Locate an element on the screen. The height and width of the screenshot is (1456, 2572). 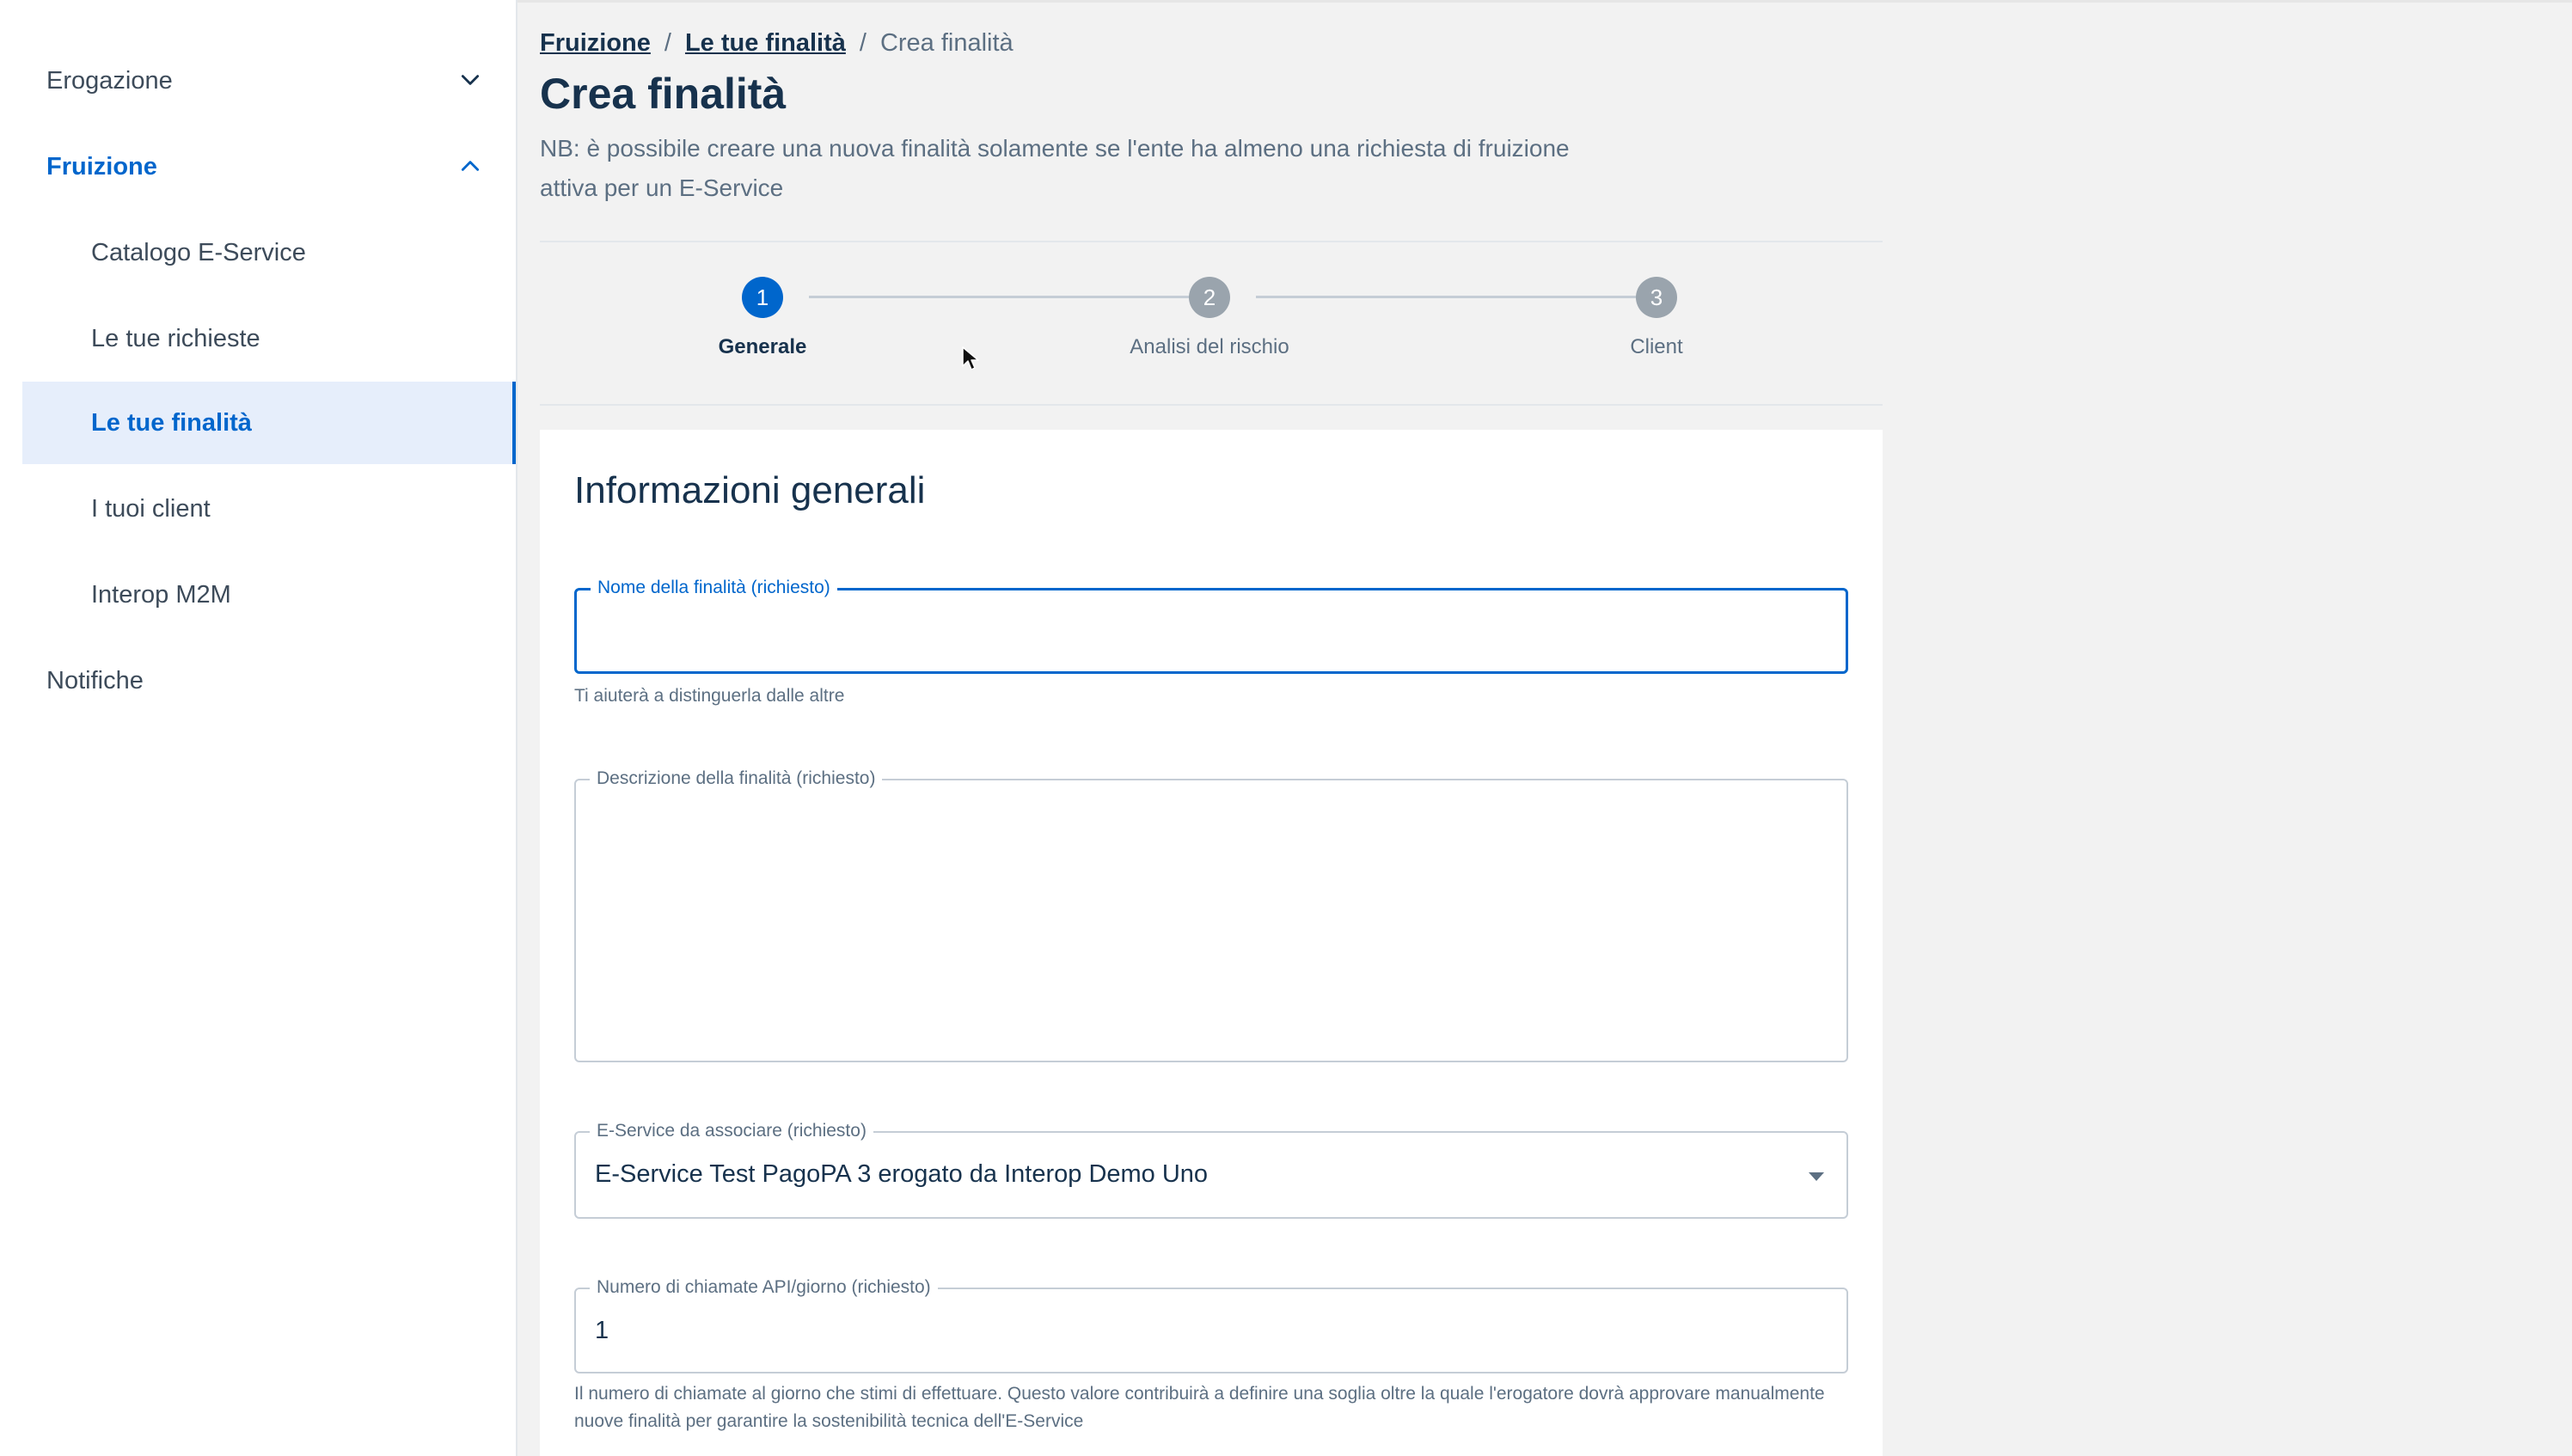
step-generale: 1 Generale is located at coordinates (762, 318).